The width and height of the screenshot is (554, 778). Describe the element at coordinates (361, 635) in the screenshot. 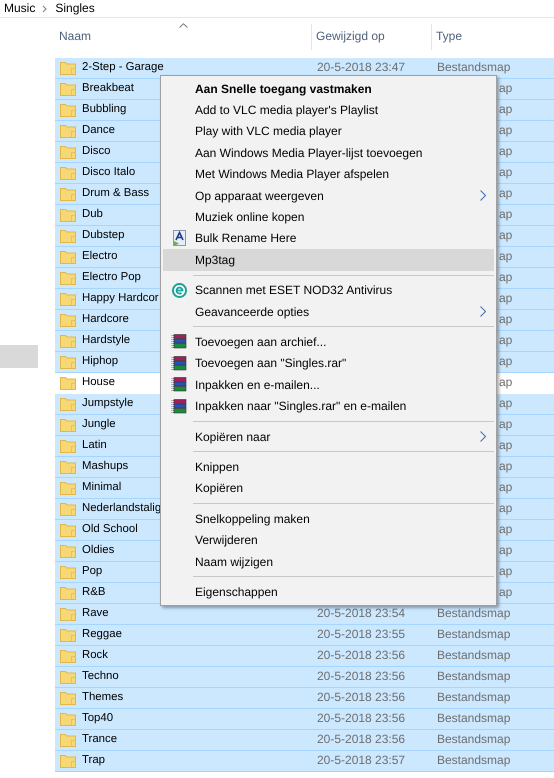

I see `modified-date: 20-5-2018 23:55` at that location.